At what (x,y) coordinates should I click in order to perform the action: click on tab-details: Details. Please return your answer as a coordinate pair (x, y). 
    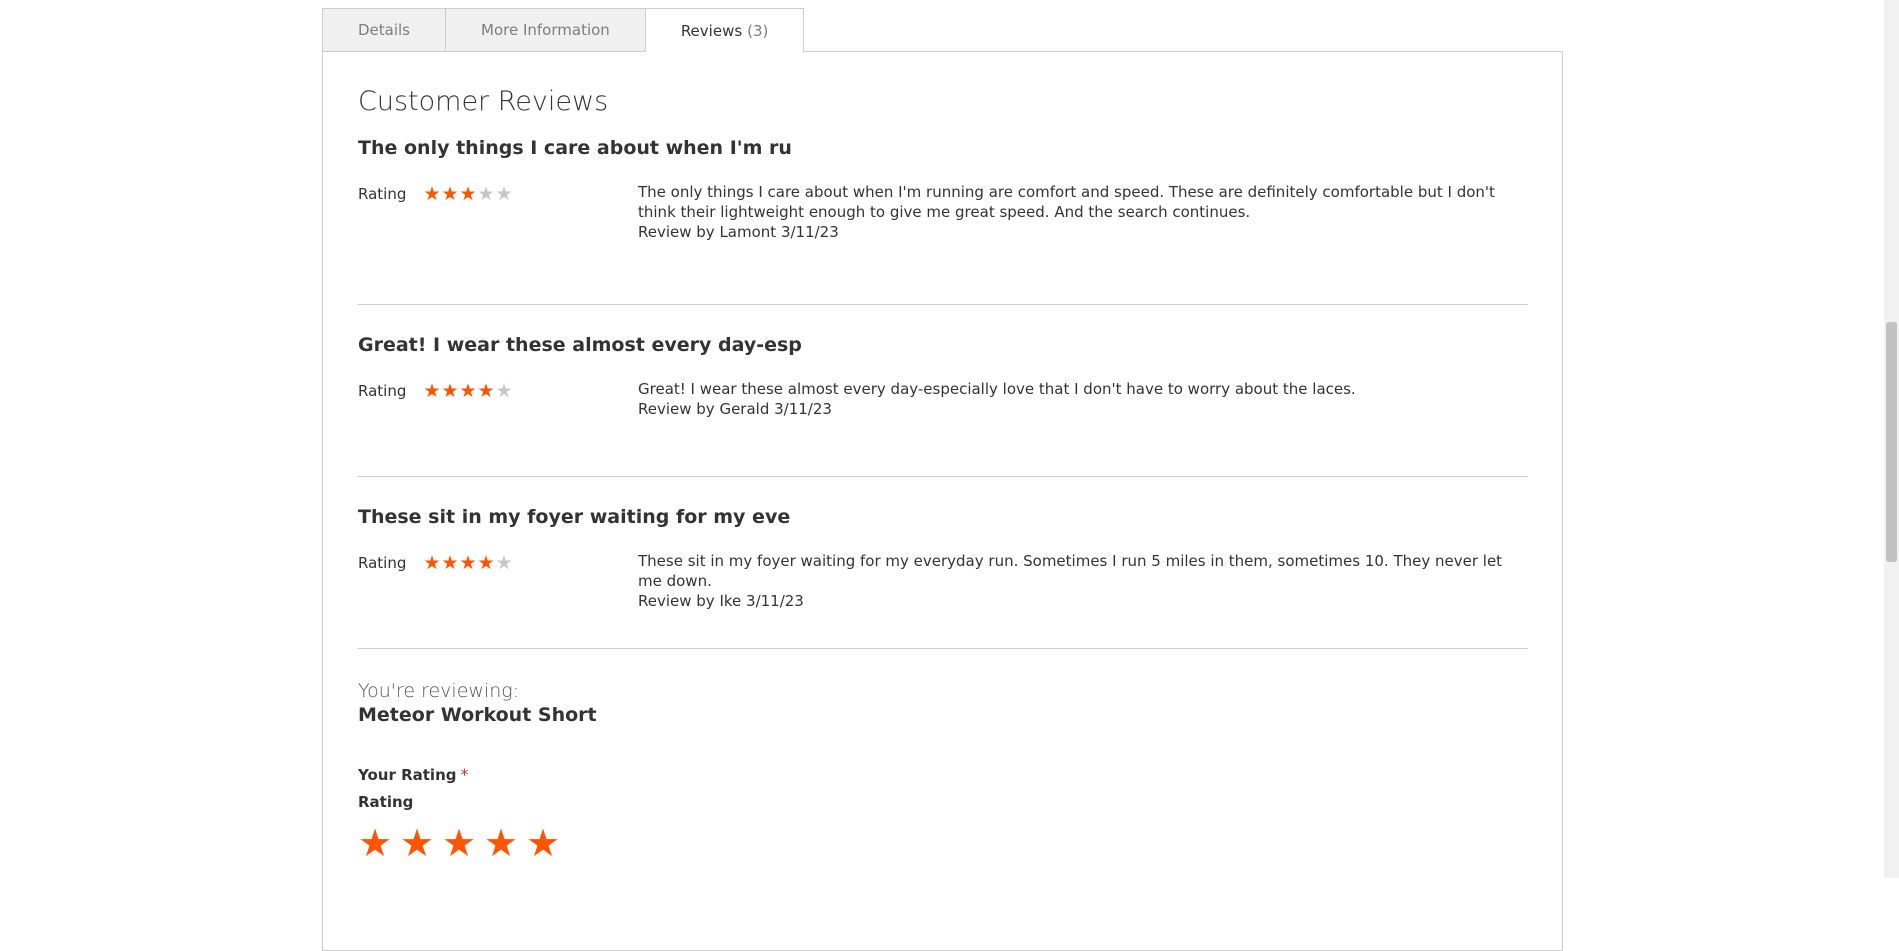
    Looking at the image, I should click on (384, 29).